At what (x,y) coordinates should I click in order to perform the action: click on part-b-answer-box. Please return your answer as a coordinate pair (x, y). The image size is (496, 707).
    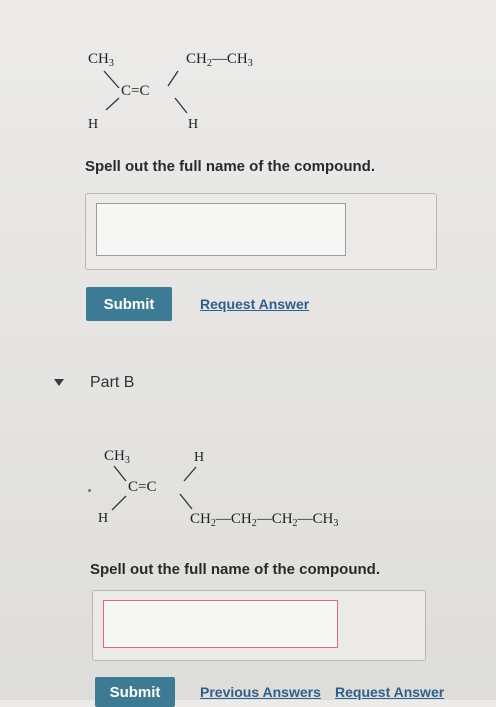
    Looking at the image, I should click on (259, 625).